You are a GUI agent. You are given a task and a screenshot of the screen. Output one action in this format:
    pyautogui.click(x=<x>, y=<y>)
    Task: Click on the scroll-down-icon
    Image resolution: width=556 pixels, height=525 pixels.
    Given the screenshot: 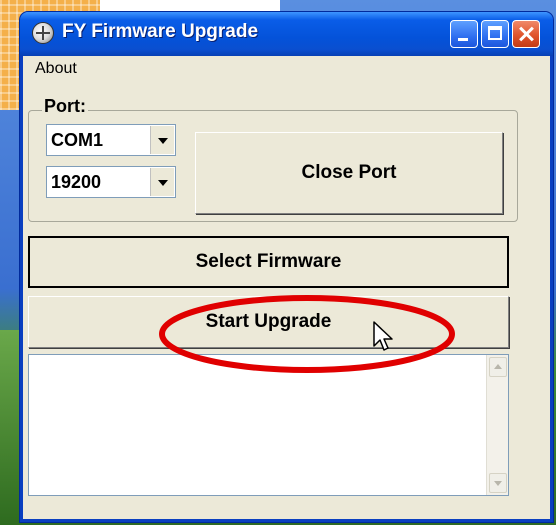 What is the action you would take?
    pyautogui.click(x=498, y=483)
    